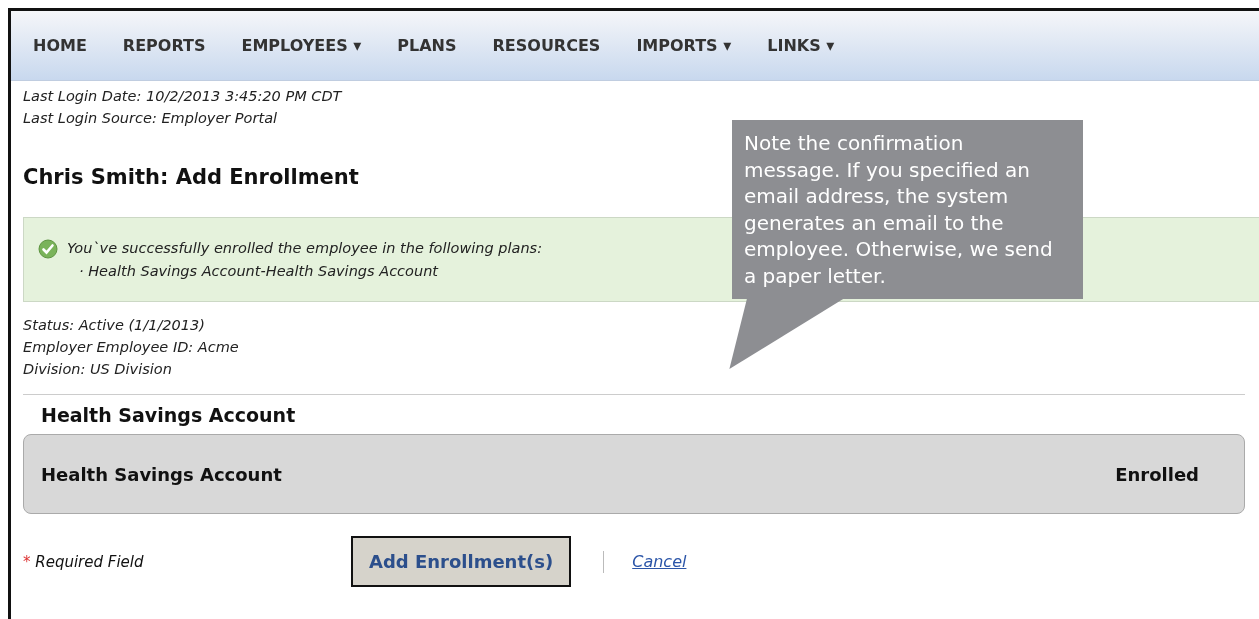 This screenshot has width=1259, height=619. What do you see at coordinates (546, 45) in the screenshot?
I see `nav-item: RESOURCES` at bounding box center [546, 45].